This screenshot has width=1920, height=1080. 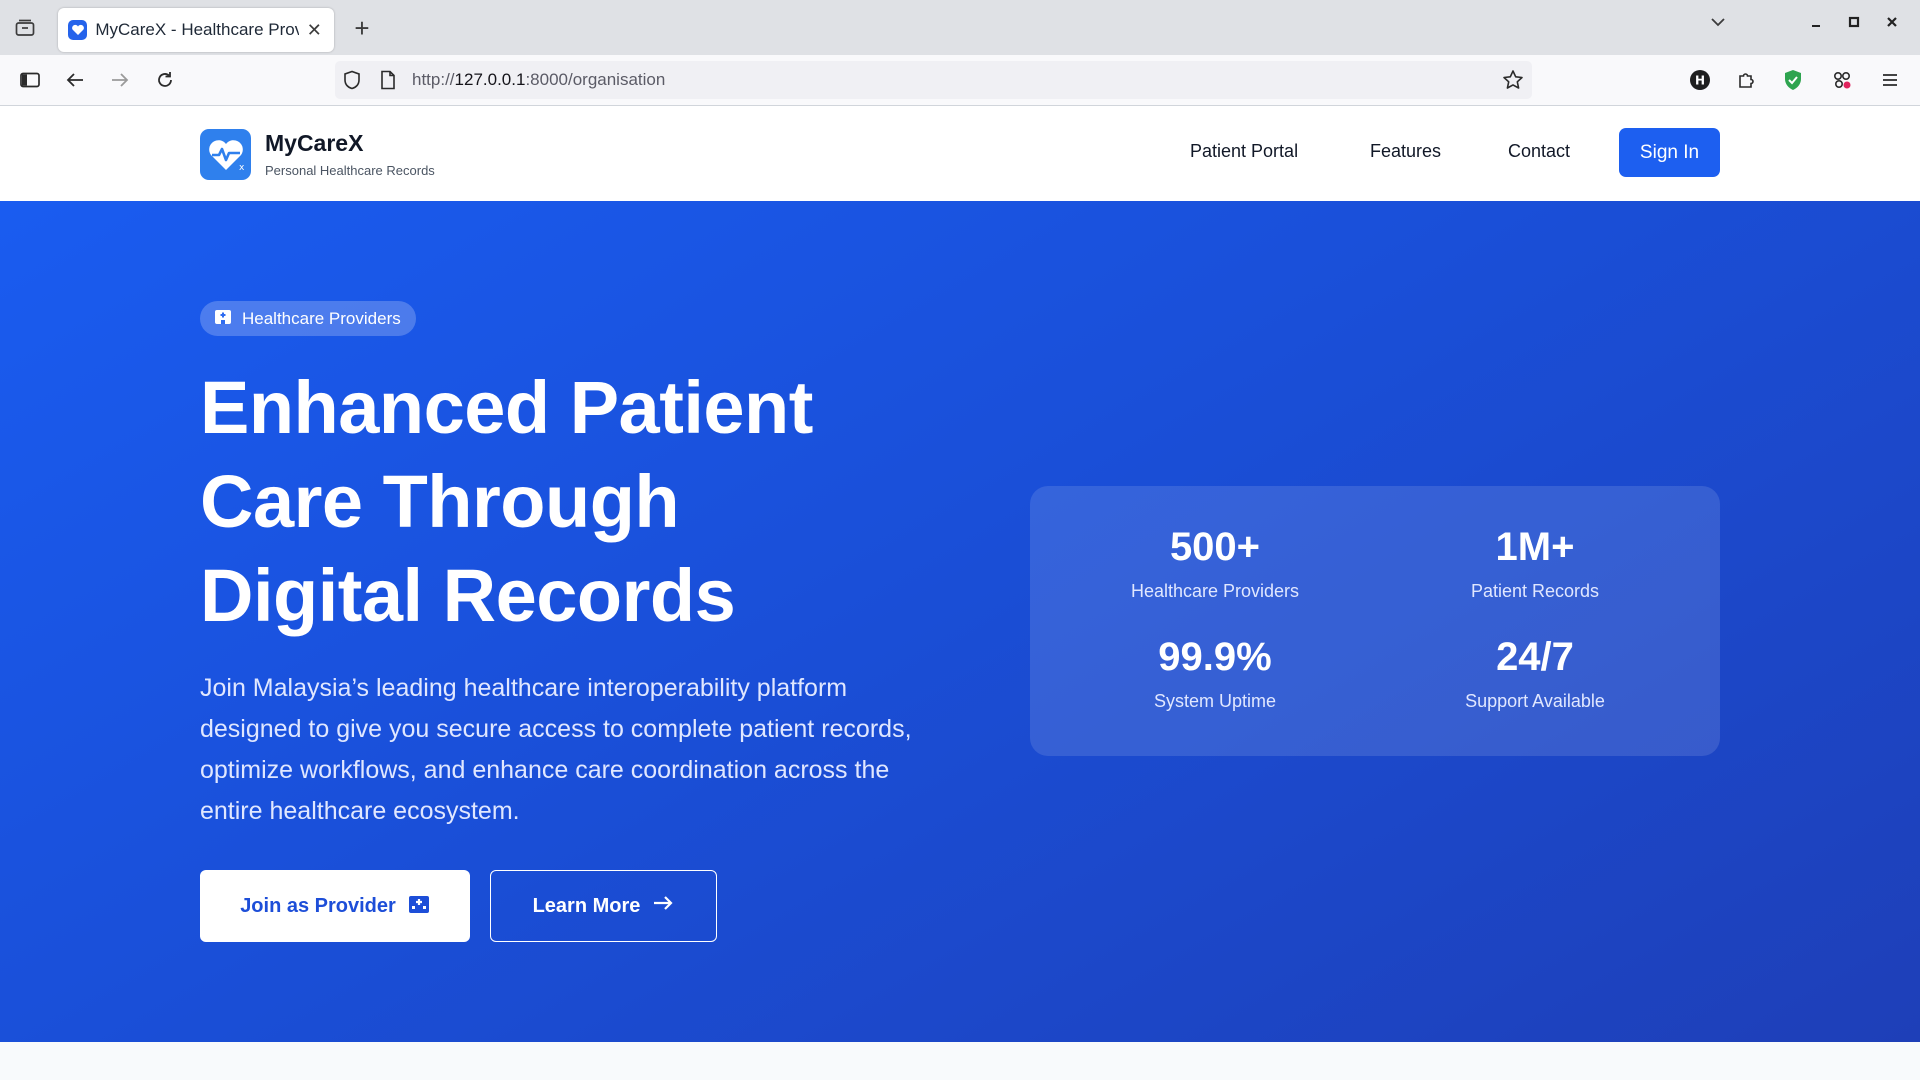 I want to click on stat-providers: 500+ Healthcare Providers, so click(x=1215, y=563).